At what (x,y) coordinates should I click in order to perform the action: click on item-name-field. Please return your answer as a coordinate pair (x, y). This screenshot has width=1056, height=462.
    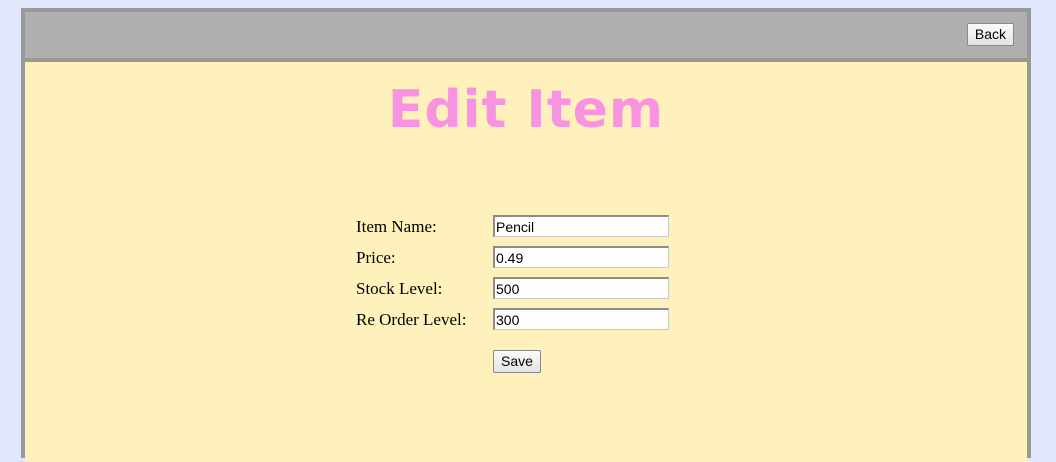
    Looking at the image, I should click on (581, 226).